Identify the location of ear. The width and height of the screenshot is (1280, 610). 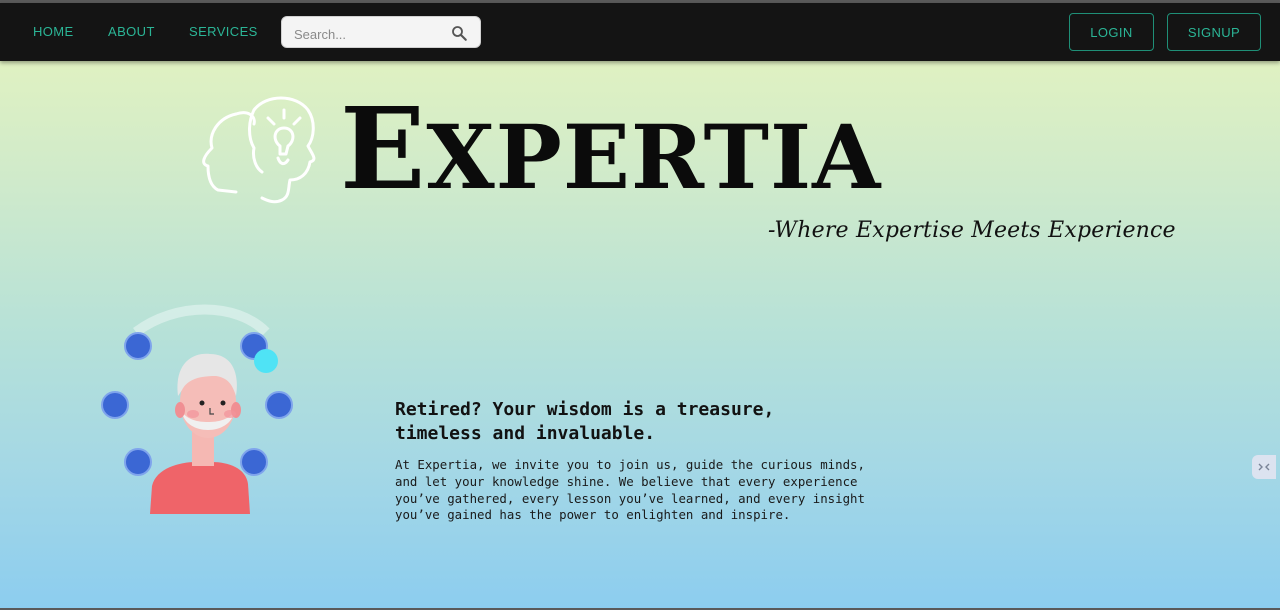
(180, 410).